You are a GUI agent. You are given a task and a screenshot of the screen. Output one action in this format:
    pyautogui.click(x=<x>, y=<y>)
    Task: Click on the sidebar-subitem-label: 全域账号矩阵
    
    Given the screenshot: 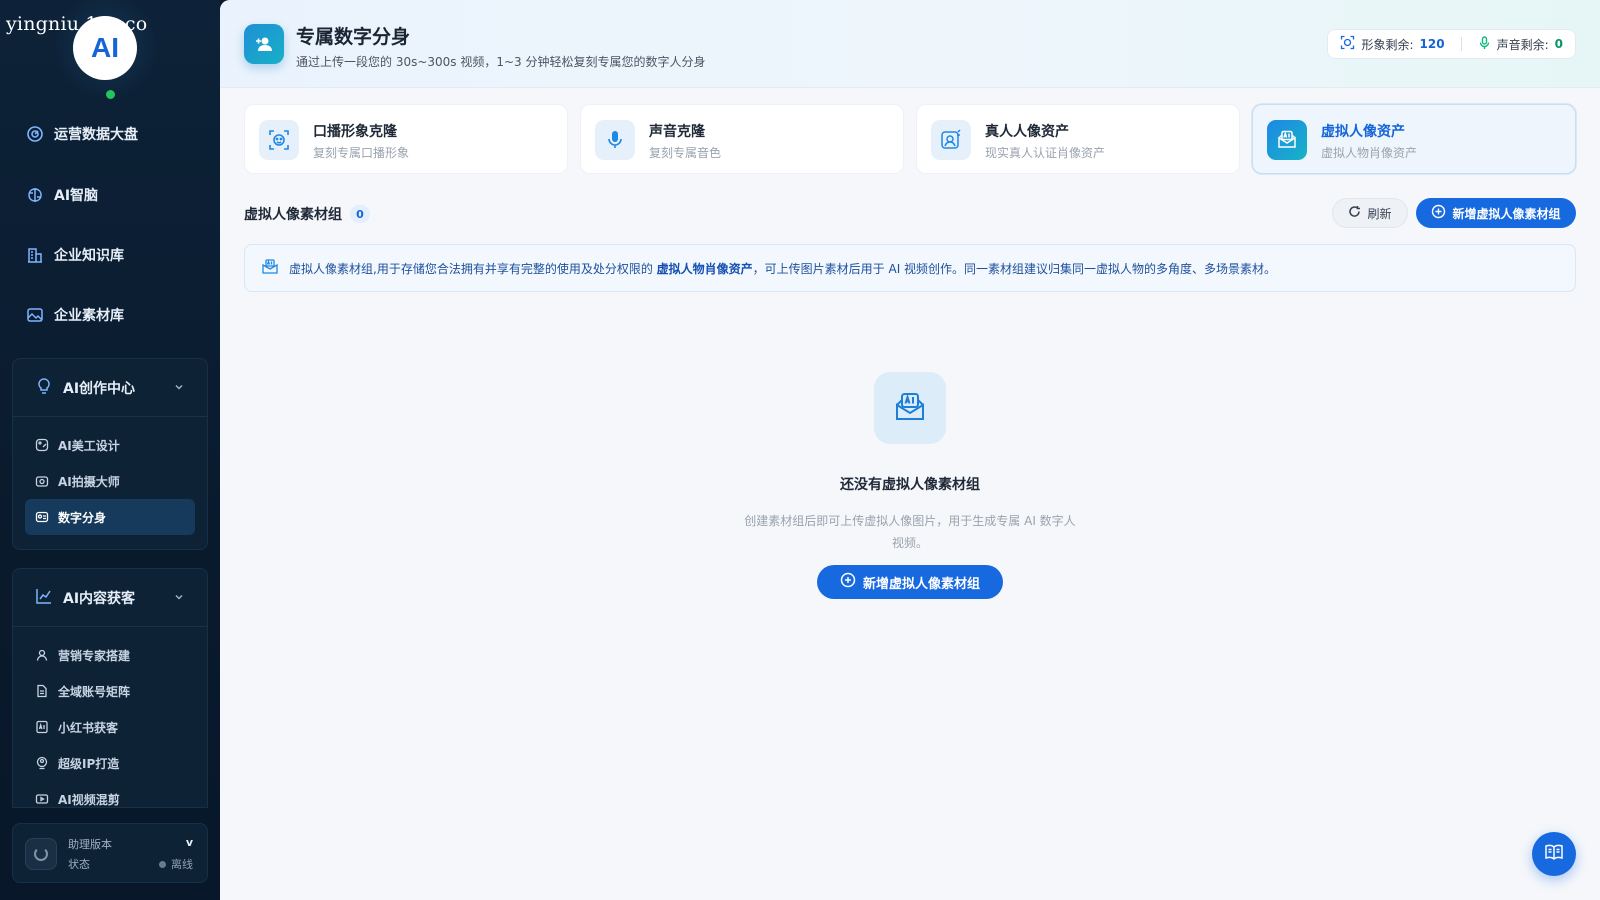 What is the action you would take?
    pyautogui.click(x=94, y=691)
    